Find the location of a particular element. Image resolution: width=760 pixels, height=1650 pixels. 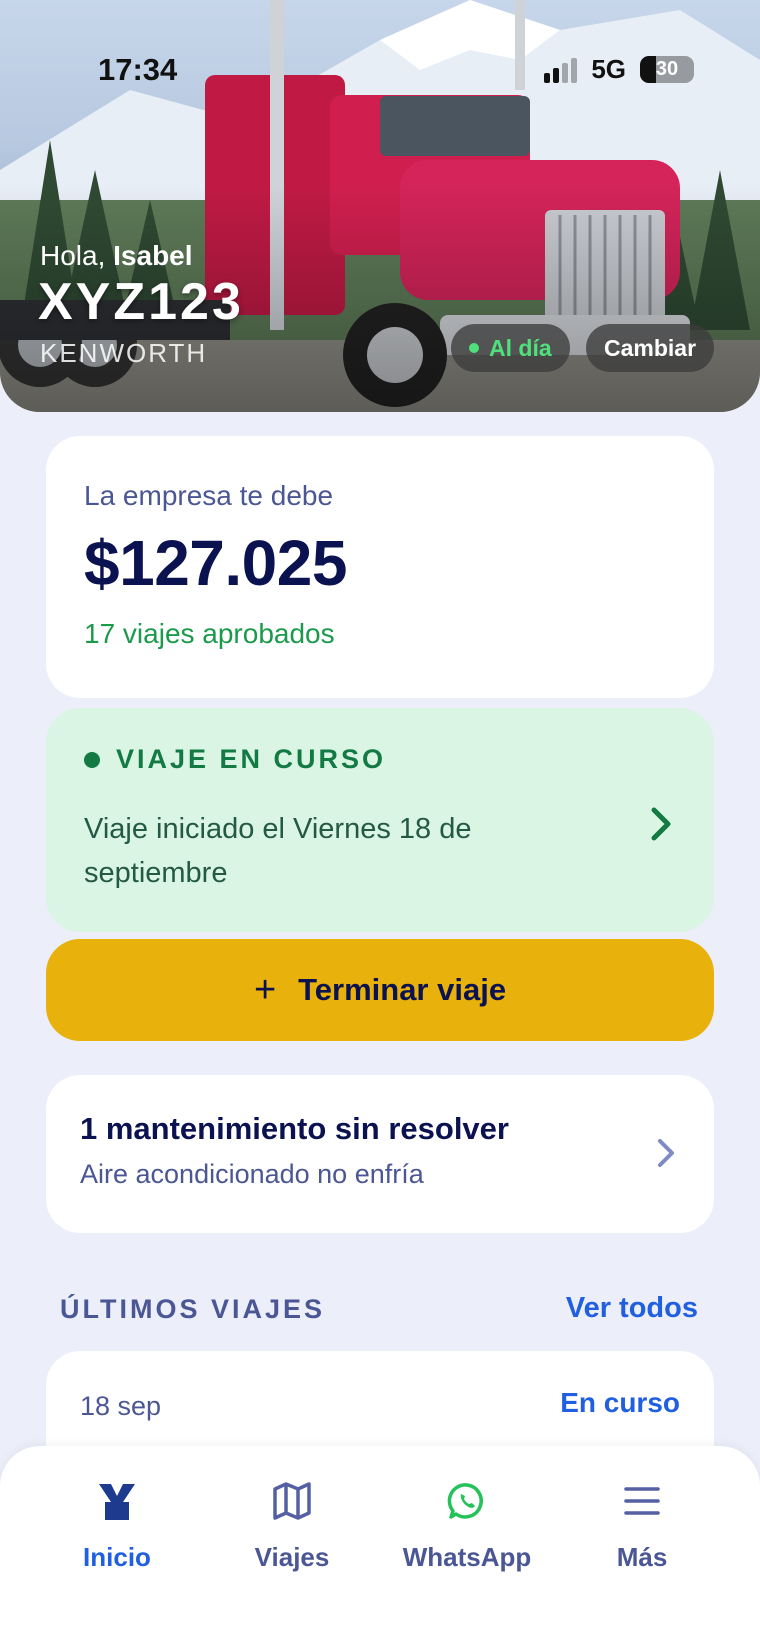

recent-trips-title: ÚLTIMOS VIAJES is located at coordinates (193, 1309).